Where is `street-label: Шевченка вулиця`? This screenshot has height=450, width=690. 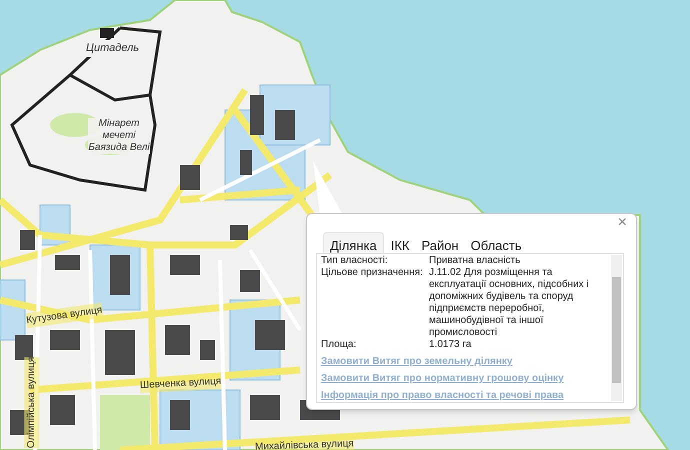
street-label: Шевченка вулиця is located at coordinates (181, 384).